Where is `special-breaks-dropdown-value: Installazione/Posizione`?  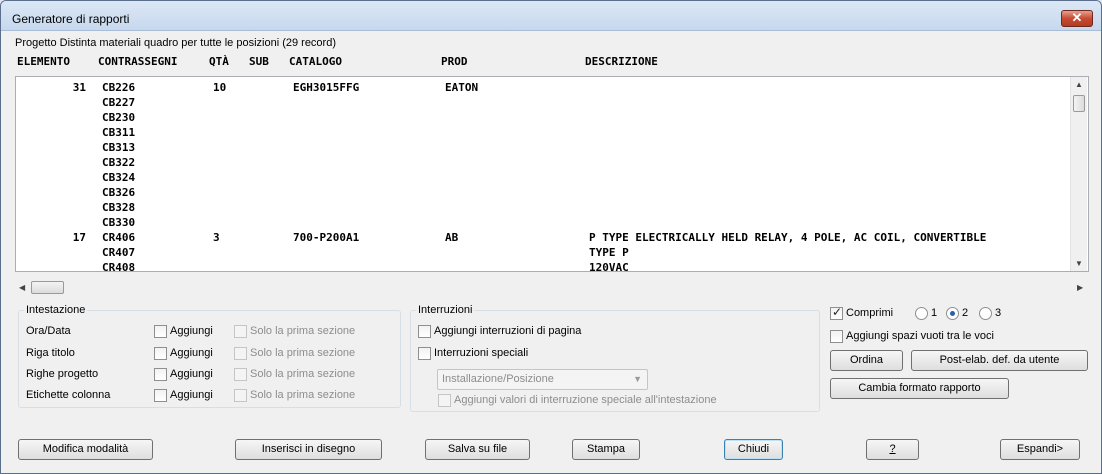 special-breaks-dropdown-value: Installazione/Posizione is located at coordinates (498, 379).